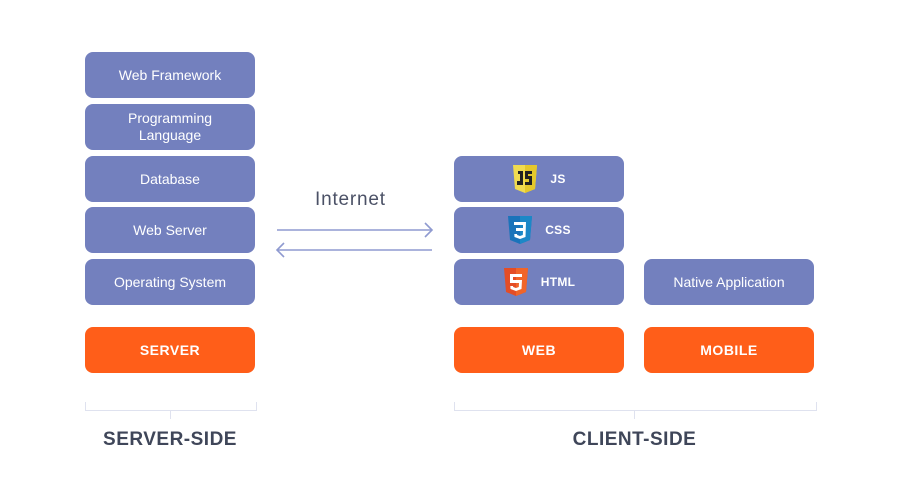  Describe the element at coordinates (558, 178) in the screenshot. I see `layer-label: JS` at that location.